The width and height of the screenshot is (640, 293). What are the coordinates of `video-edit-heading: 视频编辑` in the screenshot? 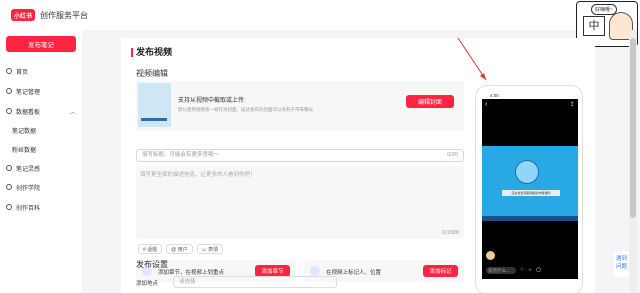 It's located at (152, 73).